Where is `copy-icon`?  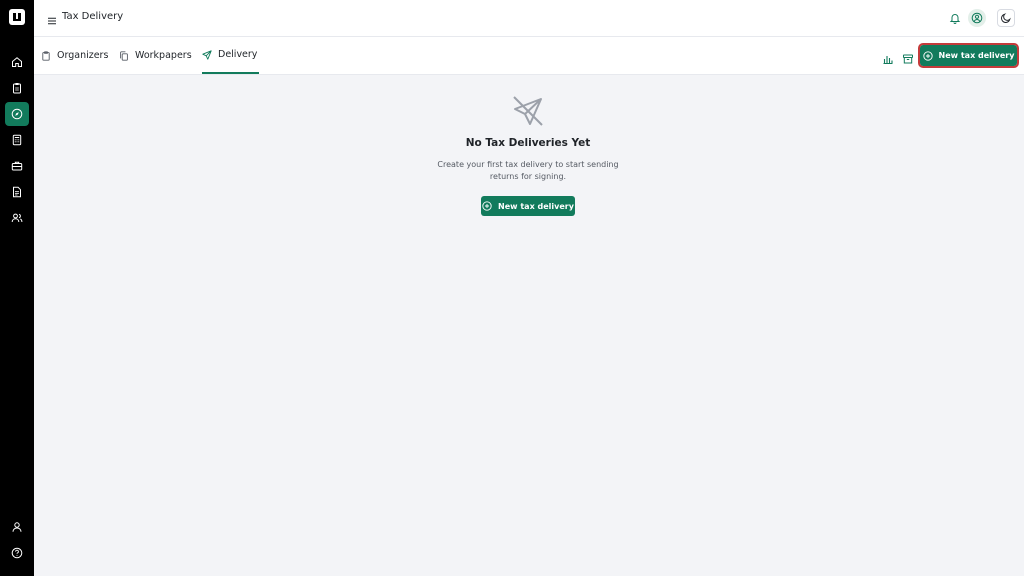 copy-icon is located at coordinates (124, 55).